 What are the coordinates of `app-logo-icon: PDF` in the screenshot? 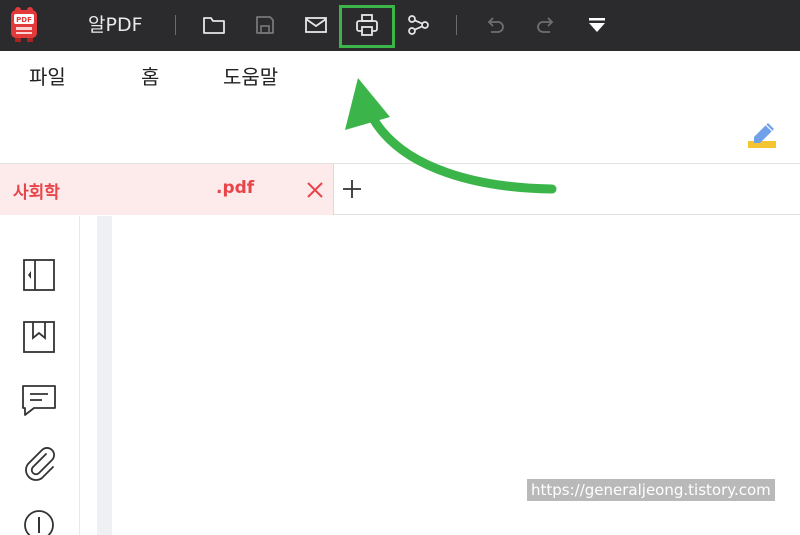 It's located at (24, 25).